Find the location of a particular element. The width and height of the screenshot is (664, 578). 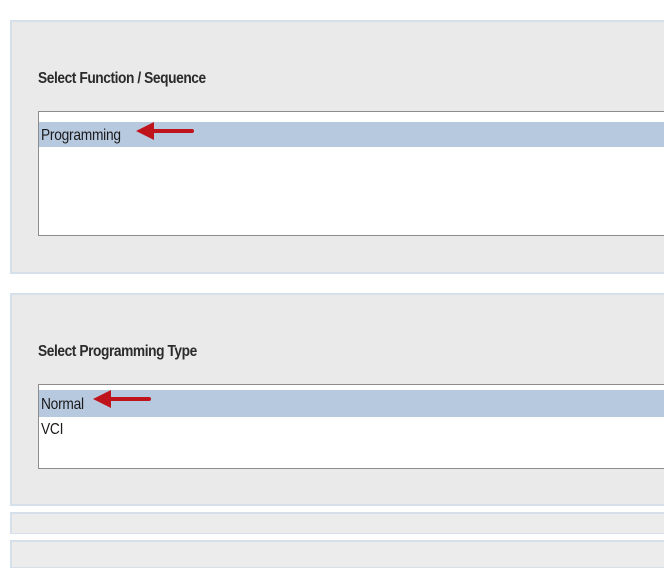

list-item-label: Normal is located at coordinates (62, 404).